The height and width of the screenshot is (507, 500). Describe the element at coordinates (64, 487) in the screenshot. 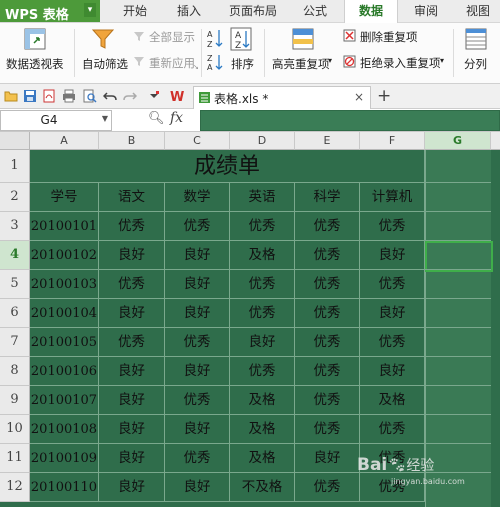

I see `student-id-cell: 20100110` at that location.